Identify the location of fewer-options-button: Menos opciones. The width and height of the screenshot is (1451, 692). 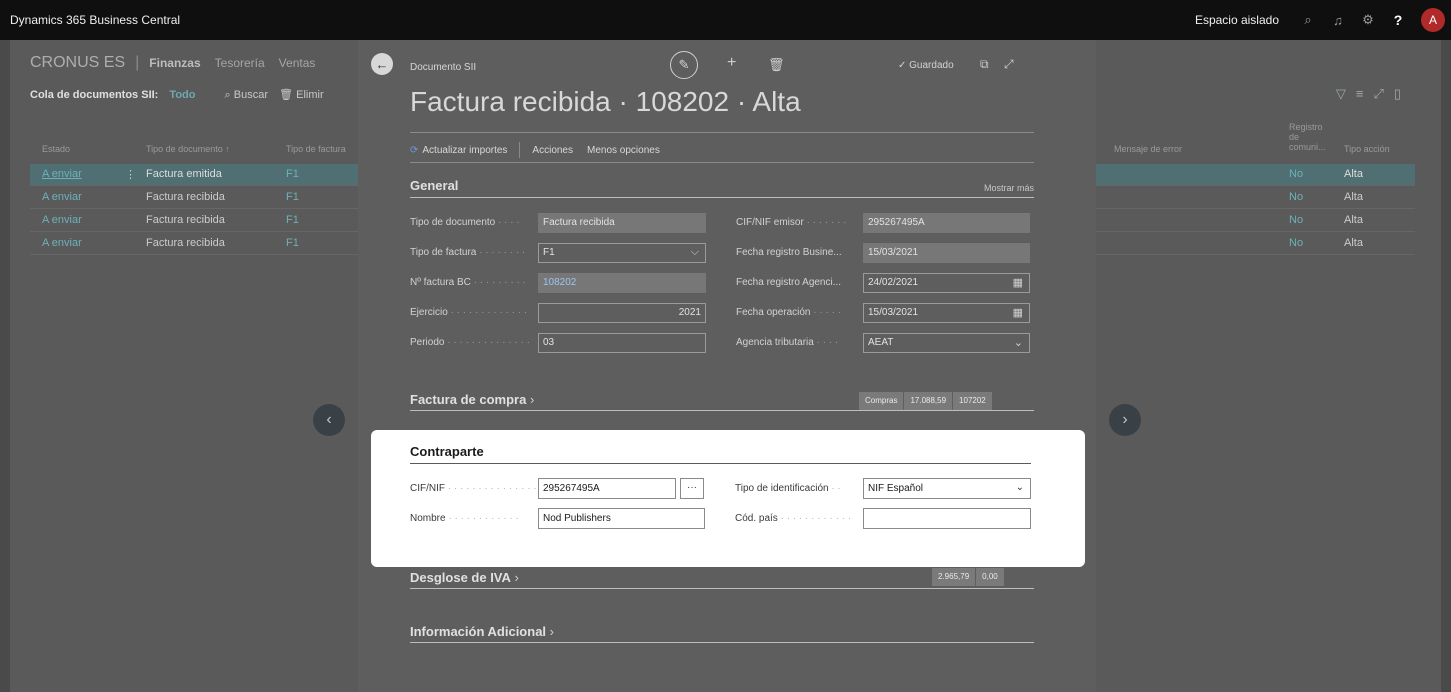
(623, 150).